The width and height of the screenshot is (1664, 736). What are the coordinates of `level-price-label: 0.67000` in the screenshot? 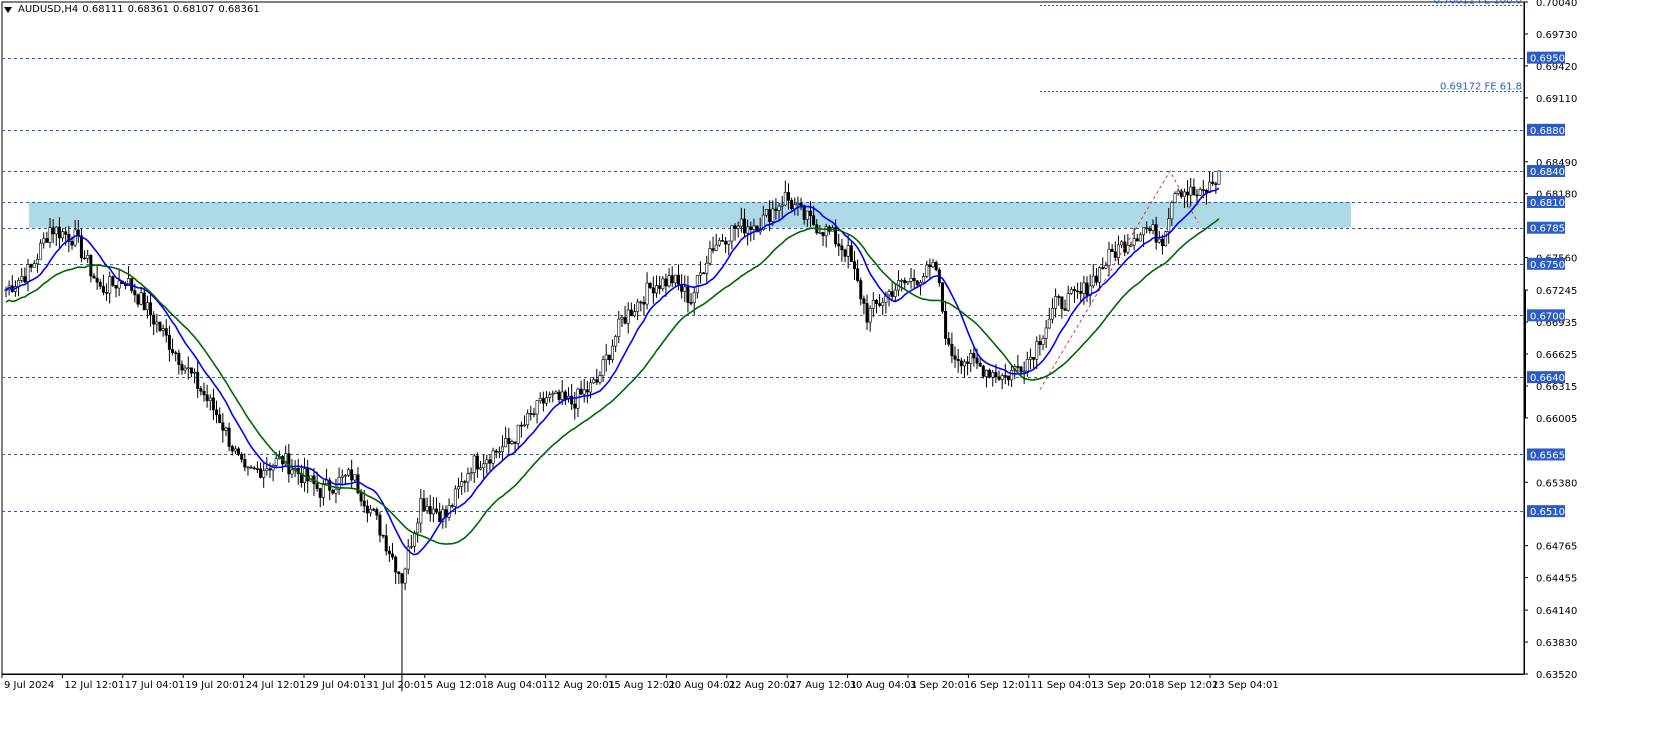 It's located at (1550, 316).